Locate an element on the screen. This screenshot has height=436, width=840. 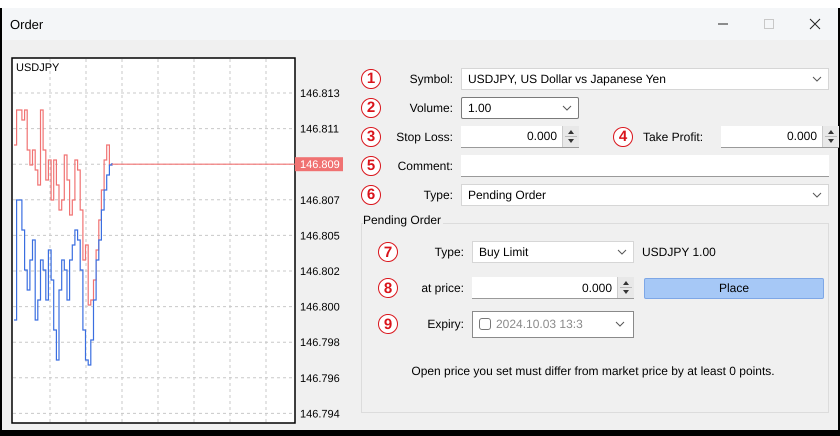
field-label: Comment: is located at coordinates (425, 165).